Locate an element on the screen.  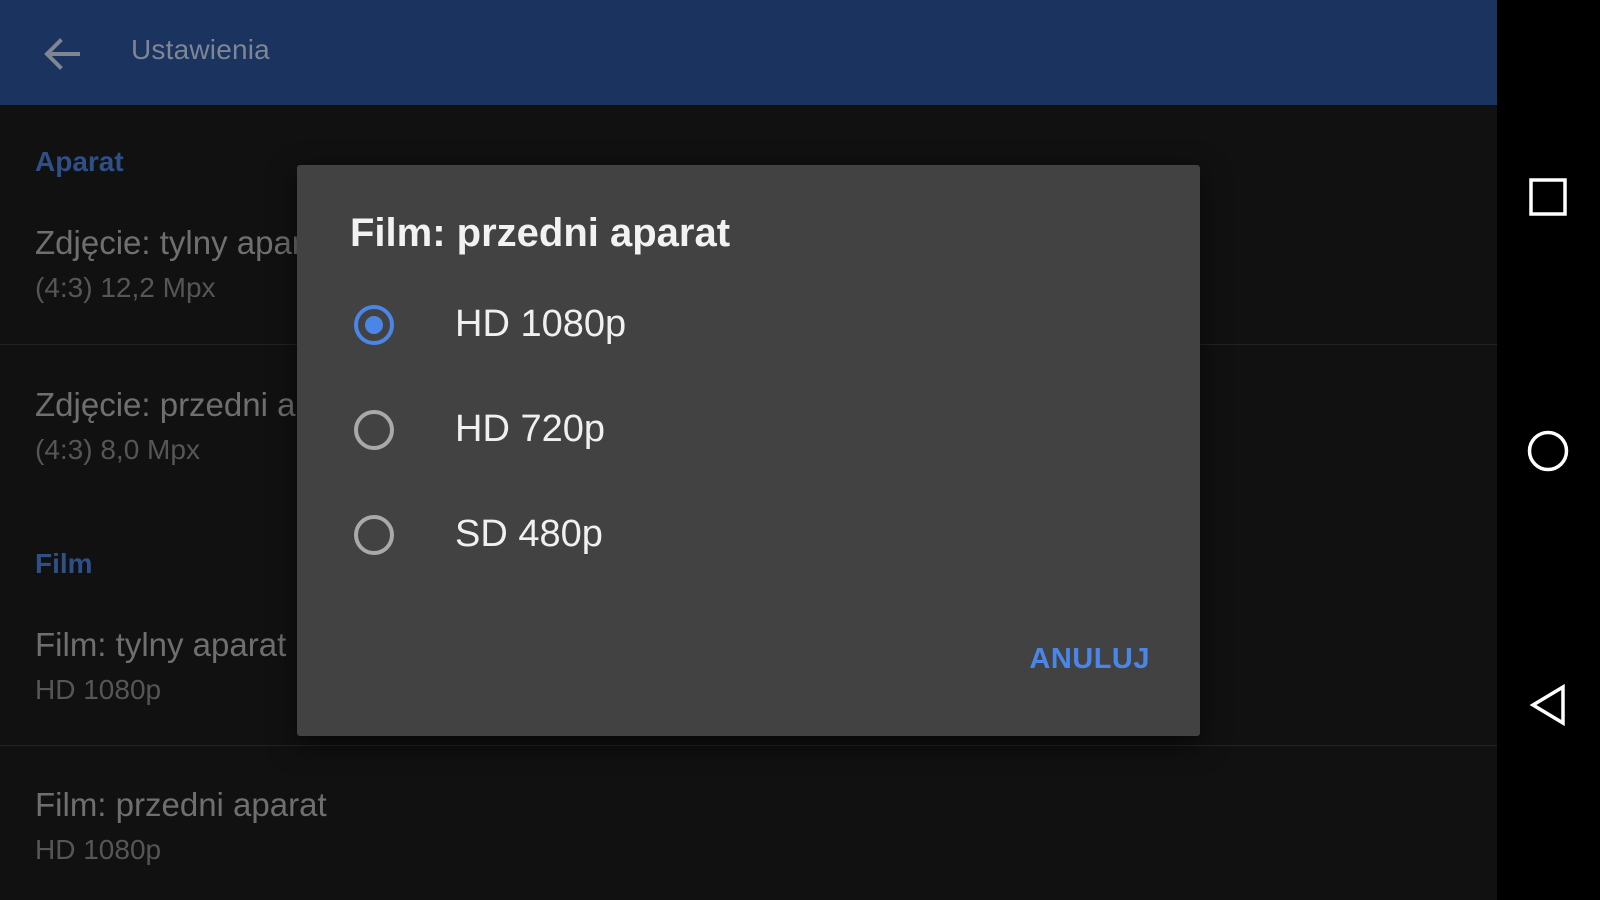
back-nav-button is located at coordinates (1548, 705).